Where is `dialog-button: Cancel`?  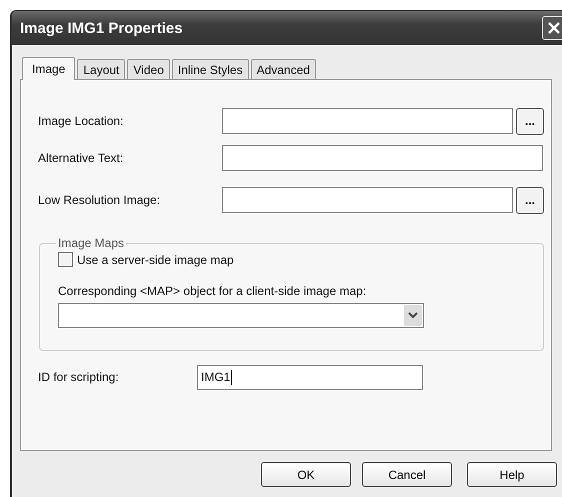
dialog-button: Cancel is located at coordinates (407, 474).